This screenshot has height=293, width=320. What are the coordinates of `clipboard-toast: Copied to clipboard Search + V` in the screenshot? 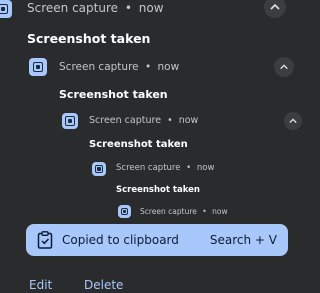 It's located at (157, 240).